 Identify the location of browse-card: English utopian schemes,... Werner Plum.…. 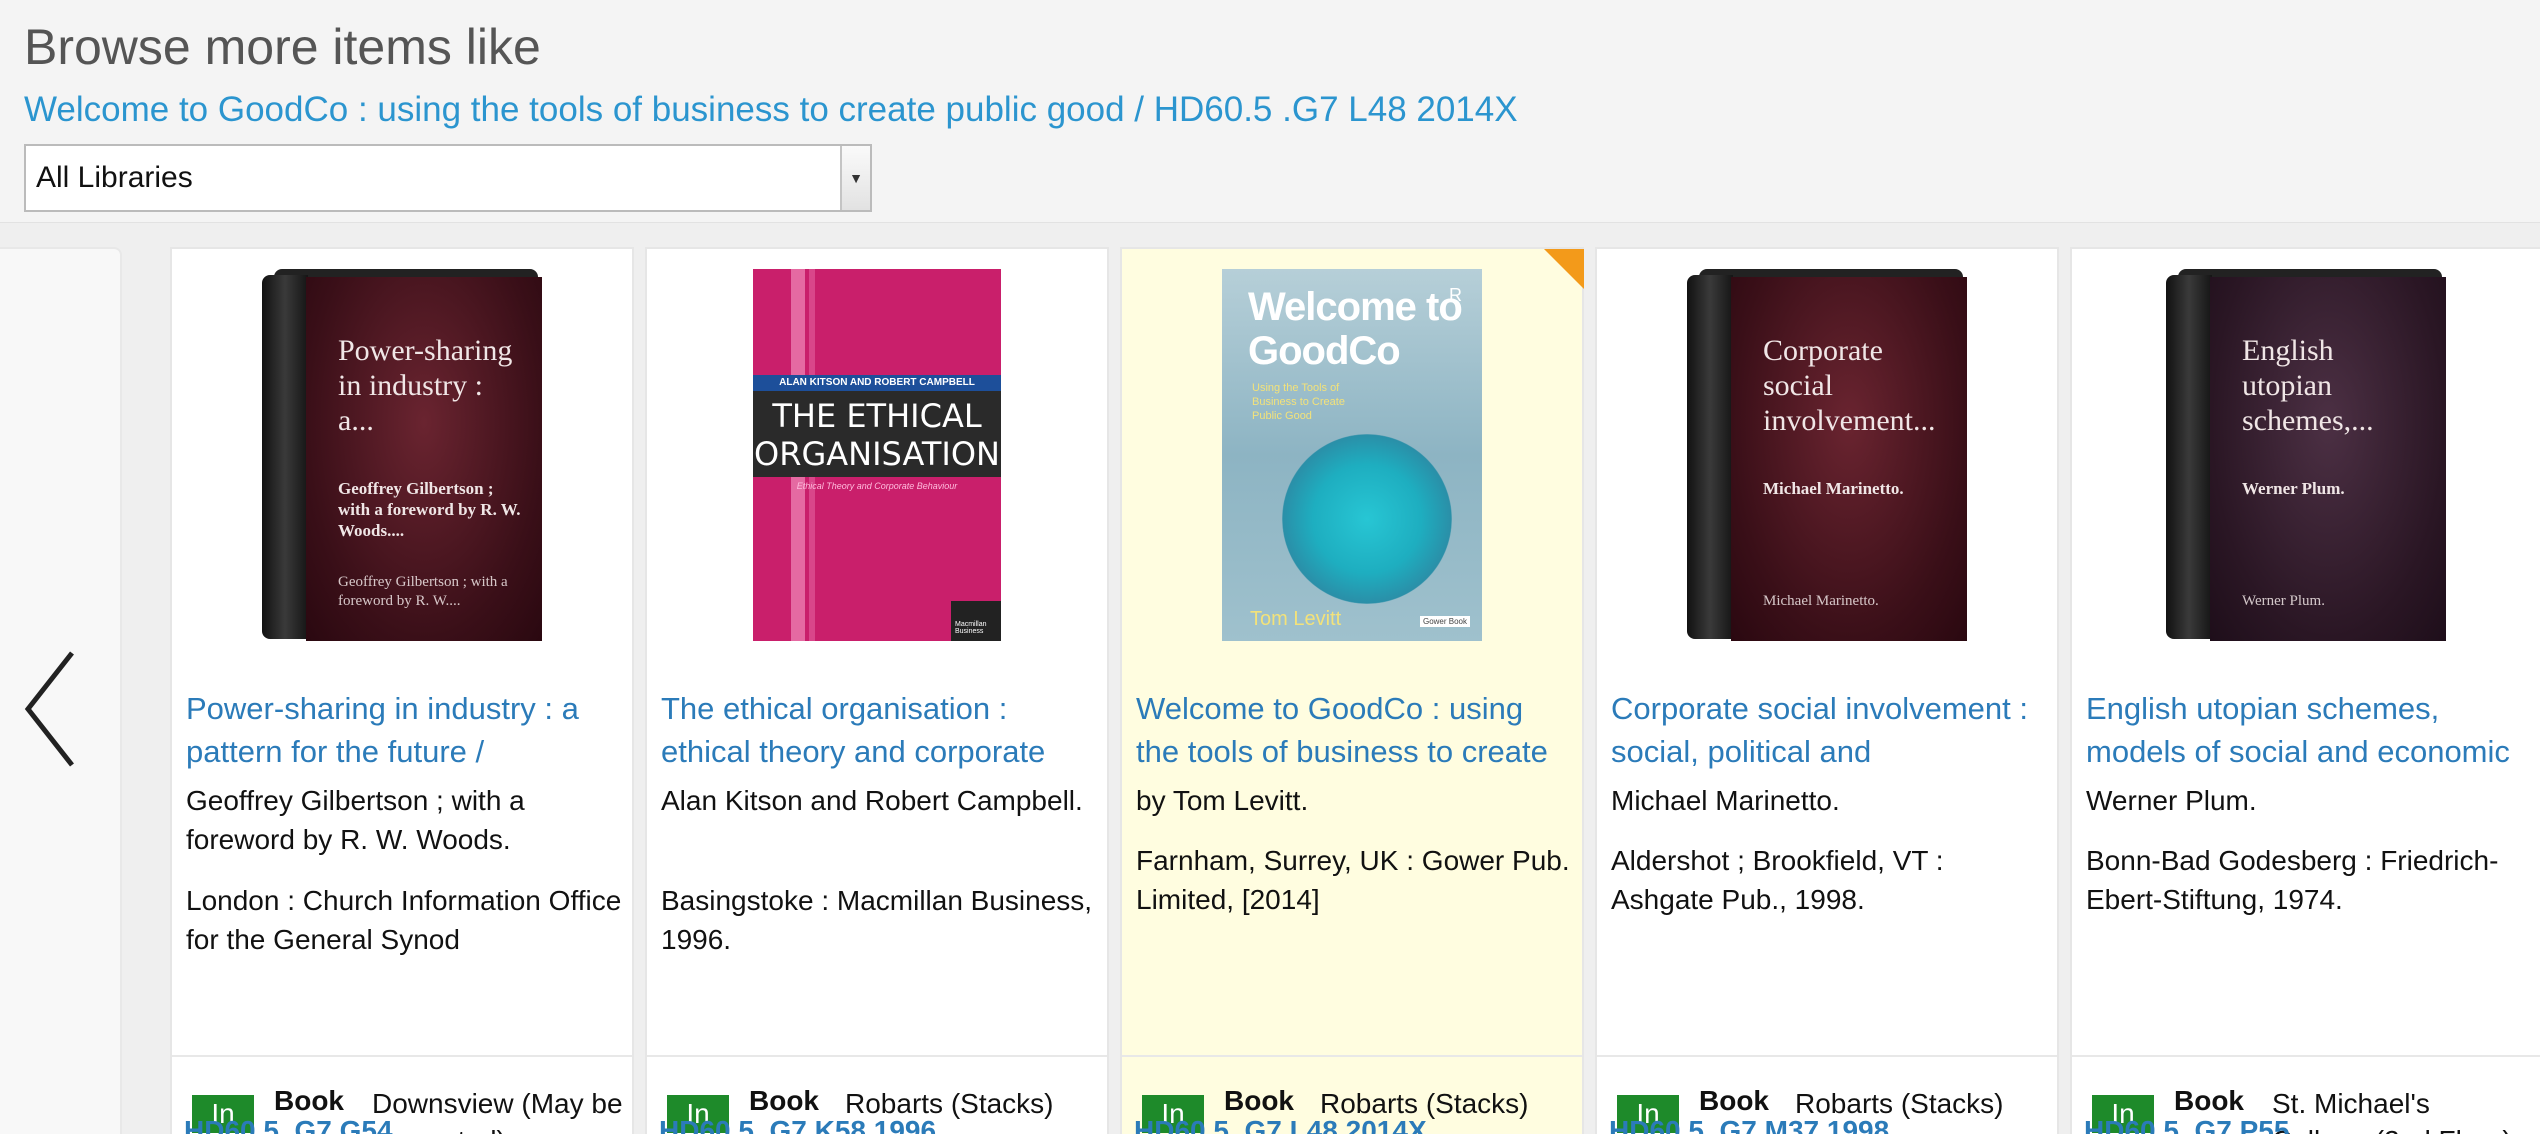
(2305, 690).